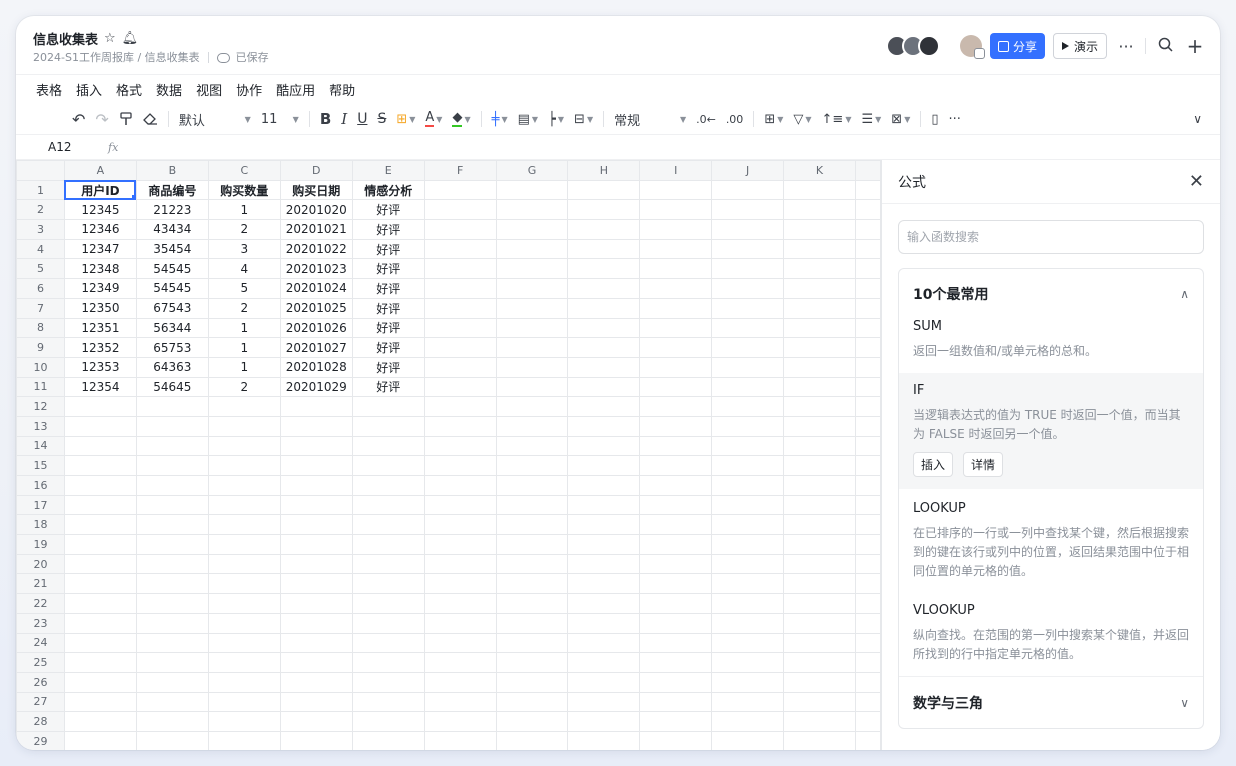 This screenshot has width=1236, height=766. What do you see at coordinates (244, 328) in the screenshot?
I see `cell: 1` at bounding box center [244, 328].